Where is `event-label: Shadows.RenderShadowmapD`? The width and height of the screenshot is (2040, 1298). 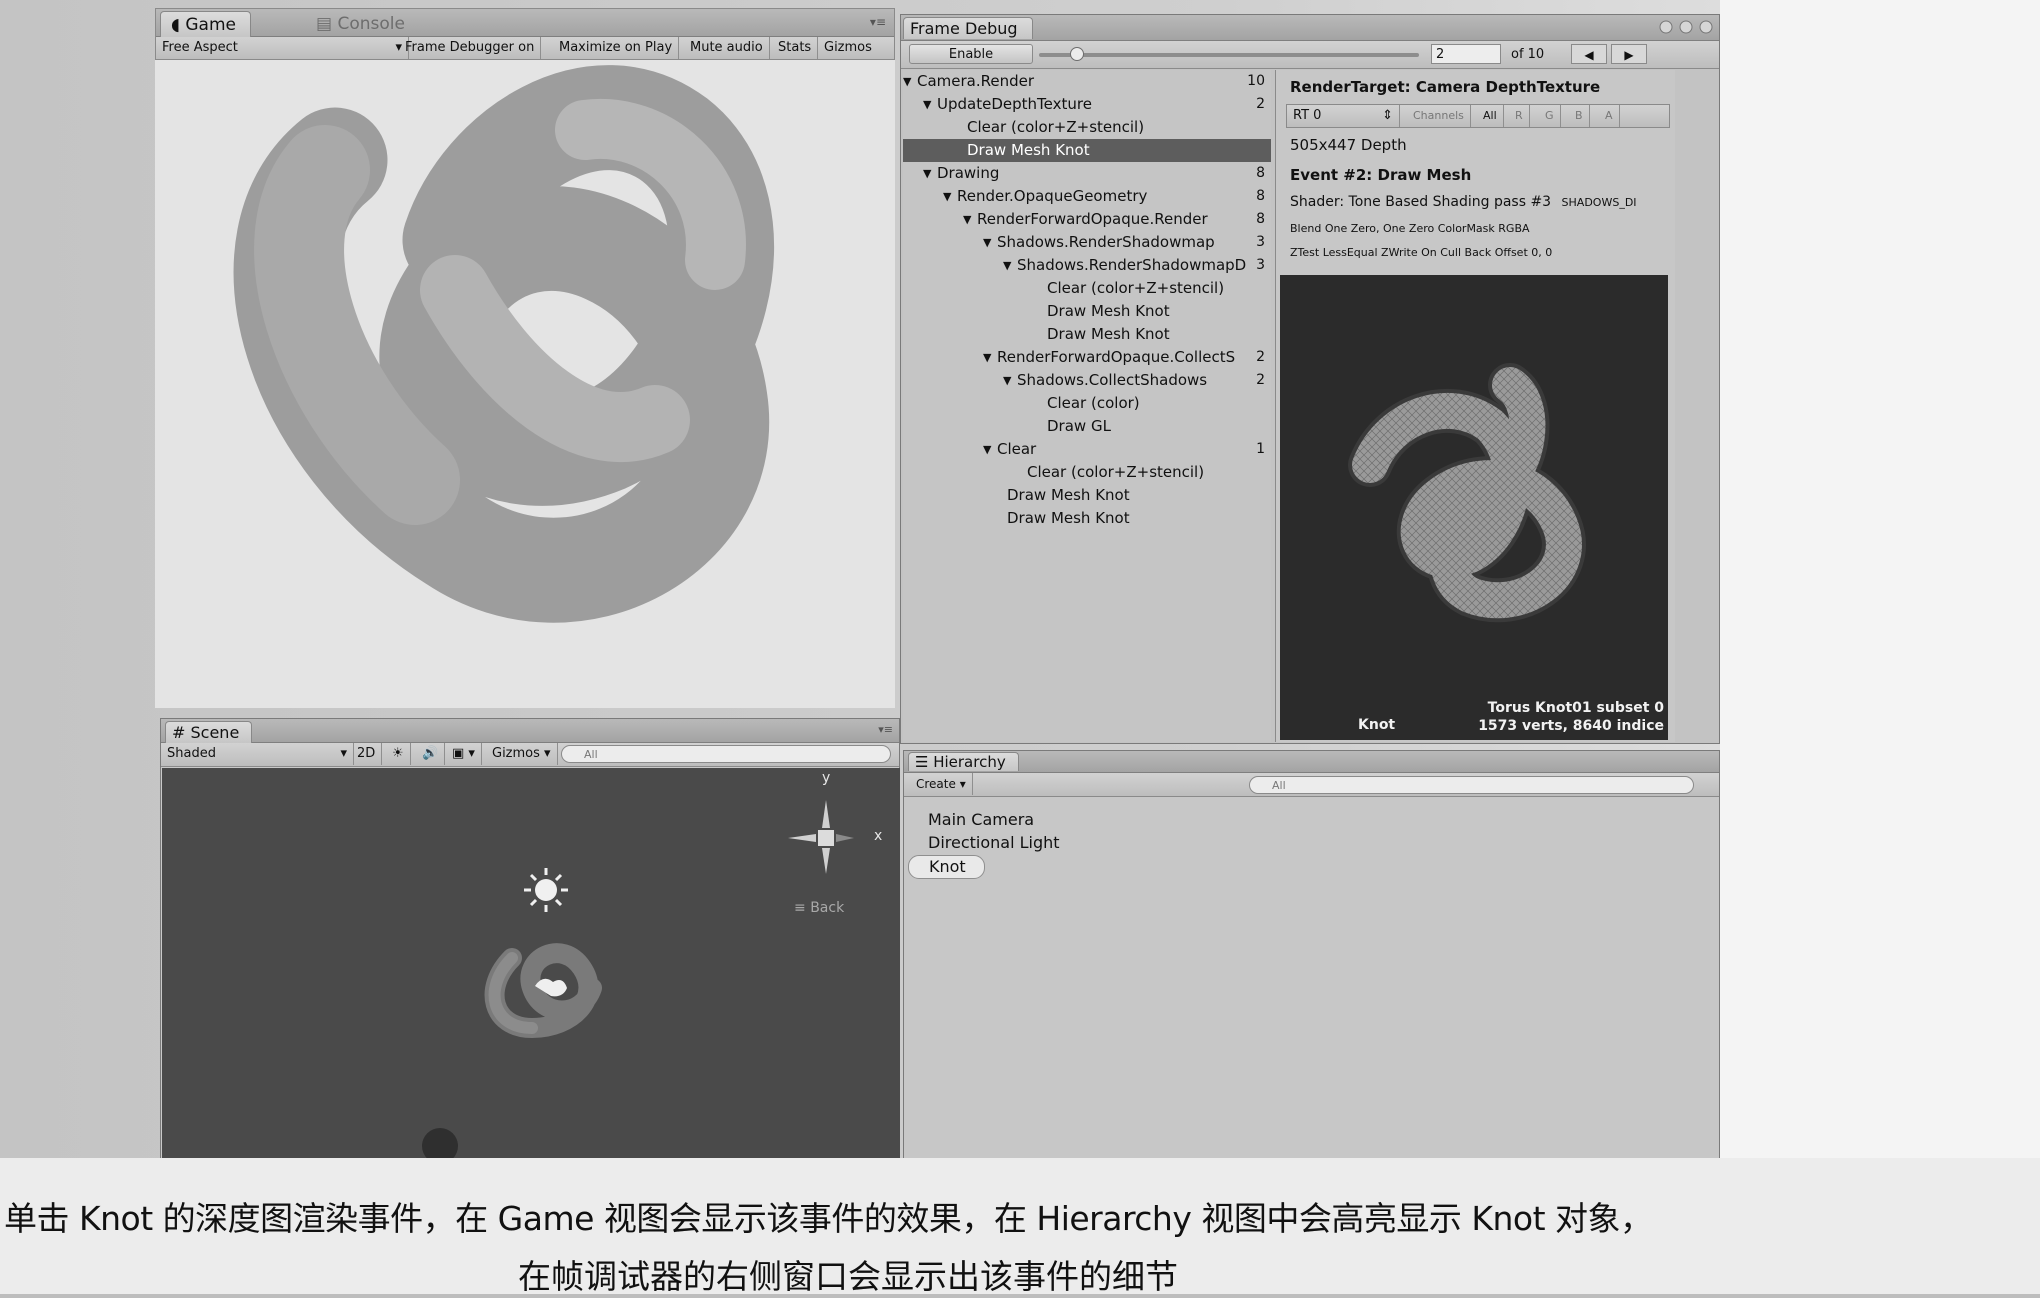
event-label: Shadows.RenderShadowmapD is located at coordinates (1132, 265).